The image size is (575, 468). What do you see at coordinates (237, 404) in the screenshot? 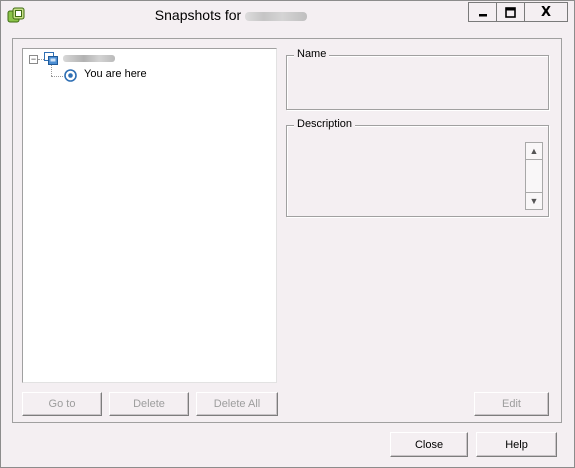
I see `delete-all-button: Delete All` at bounding box center [237, 404].